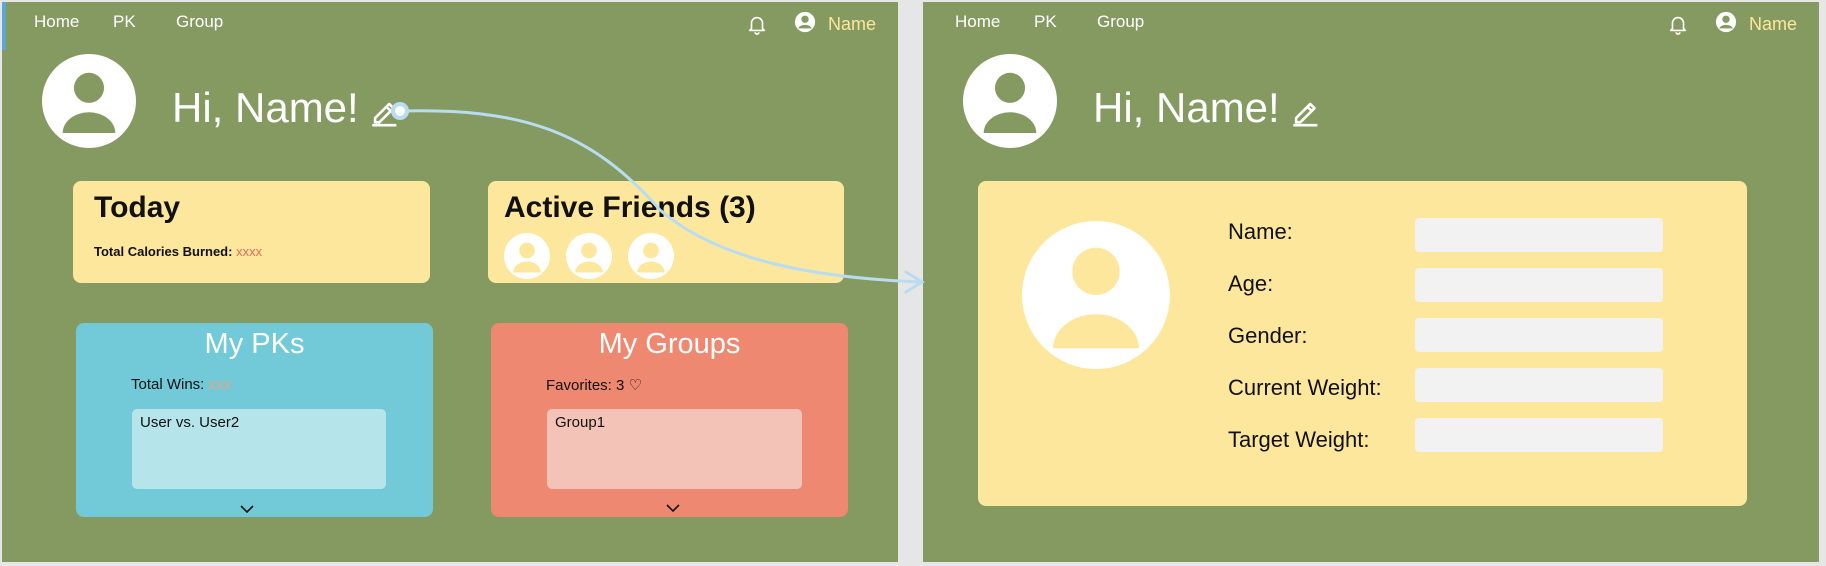 The image size is (1826, 566). What do you see at coordinates (1268, 335) in the screenshot?
I see `gender-label: Gender:` at bounding box center [1268, 335].